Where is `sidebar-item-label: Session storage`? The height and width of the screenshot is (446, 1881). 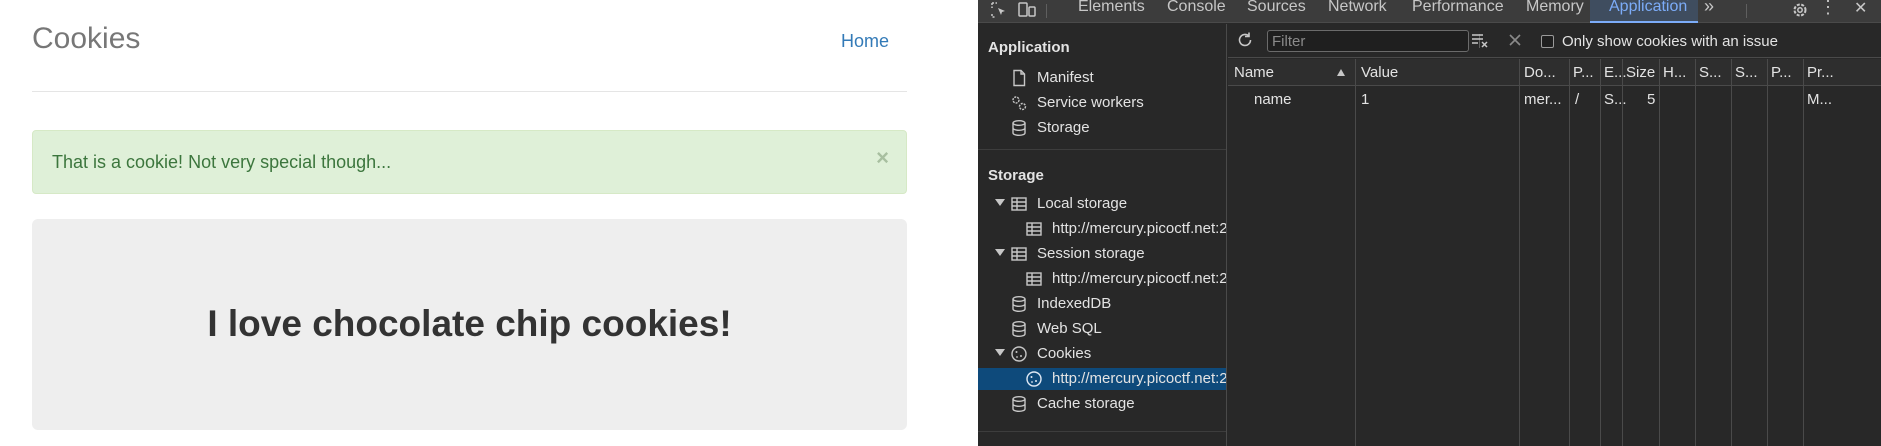 sidebar-item-label: Session storage is located at coordinates (1091, 253).